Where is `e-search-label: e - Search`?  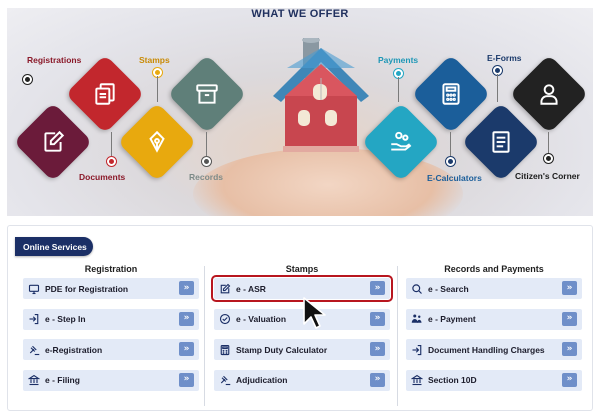
e-search-label: e - Search is located at coordinates (448, 288).